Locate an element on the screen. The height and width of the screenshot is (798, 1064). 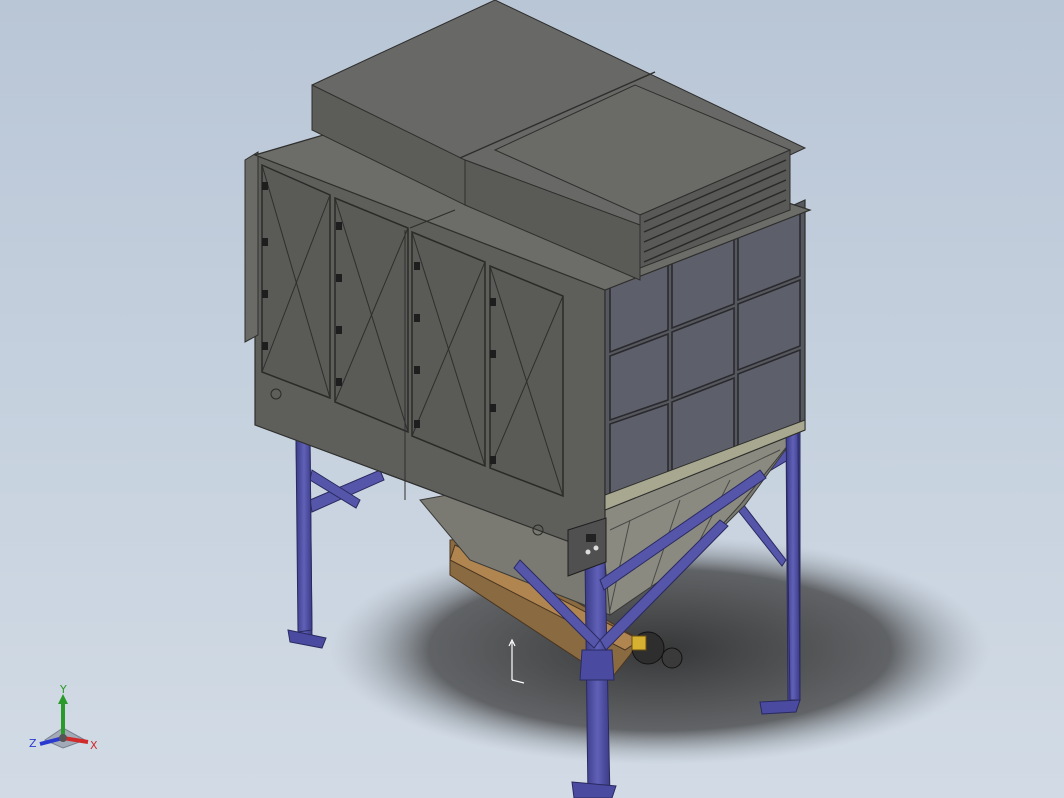
triad-y-label: Y is located at coordinates (63, 689).